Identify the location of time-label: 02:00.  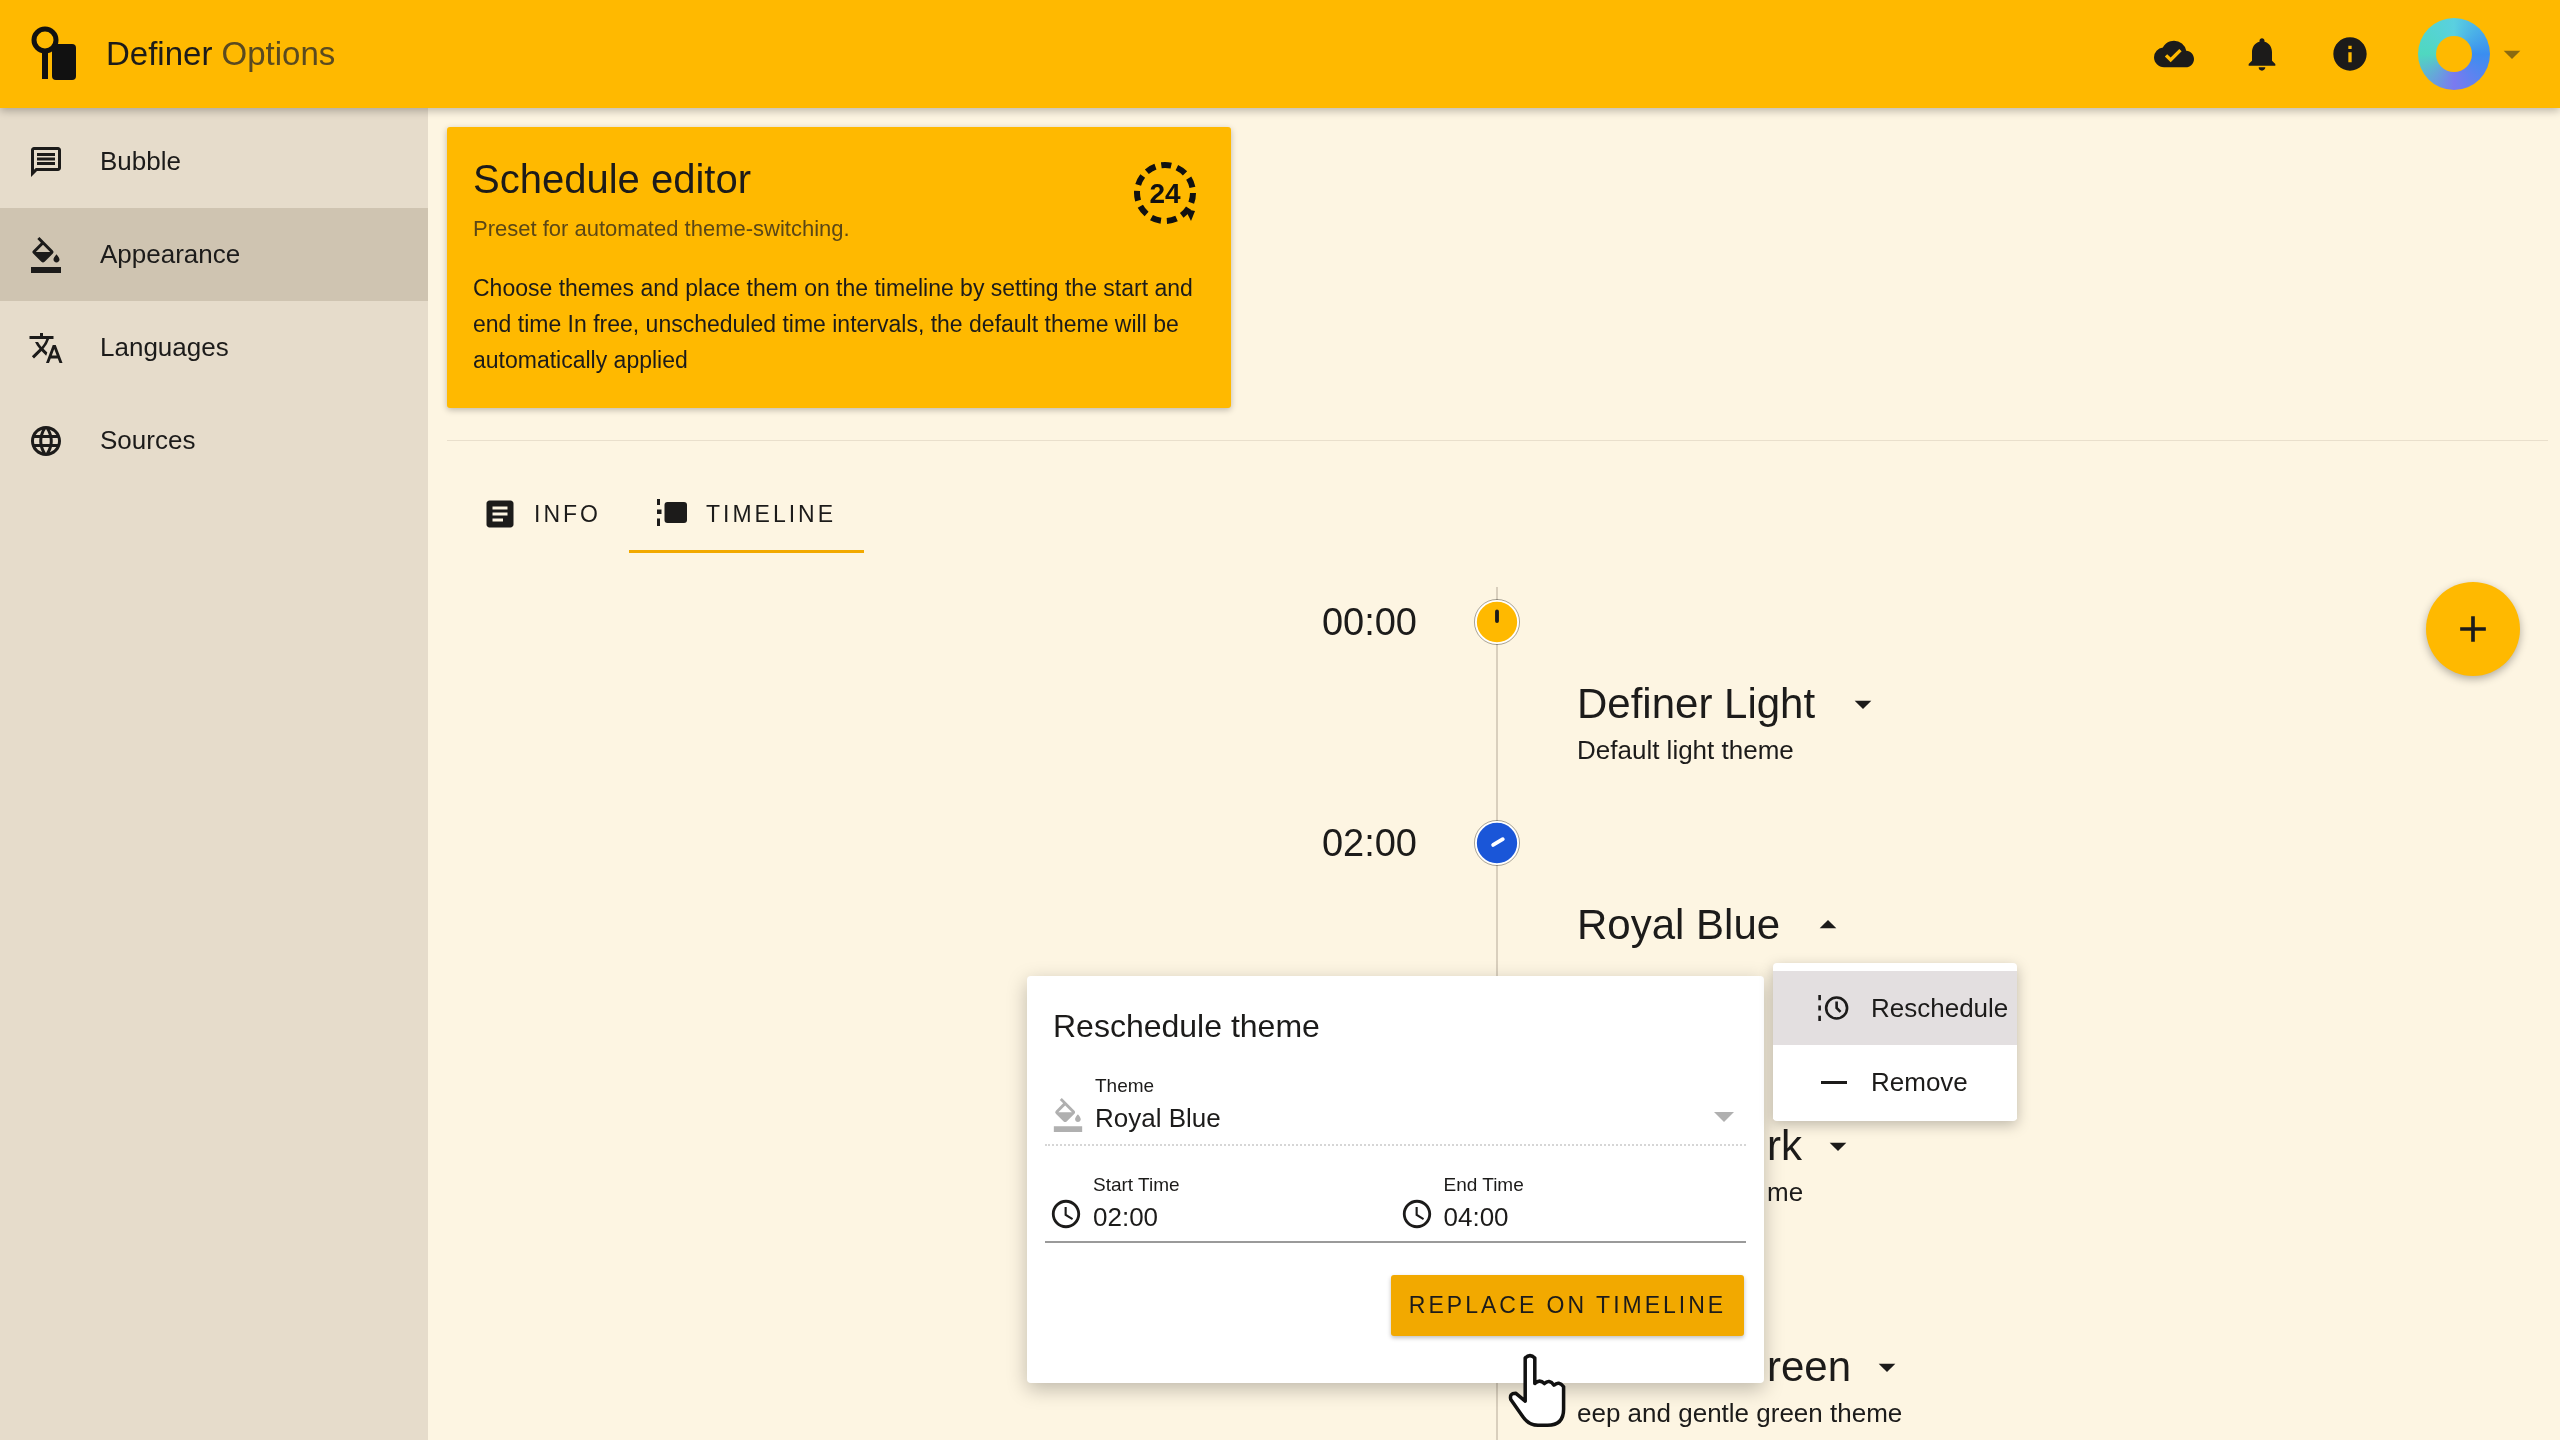
(1369, 843).